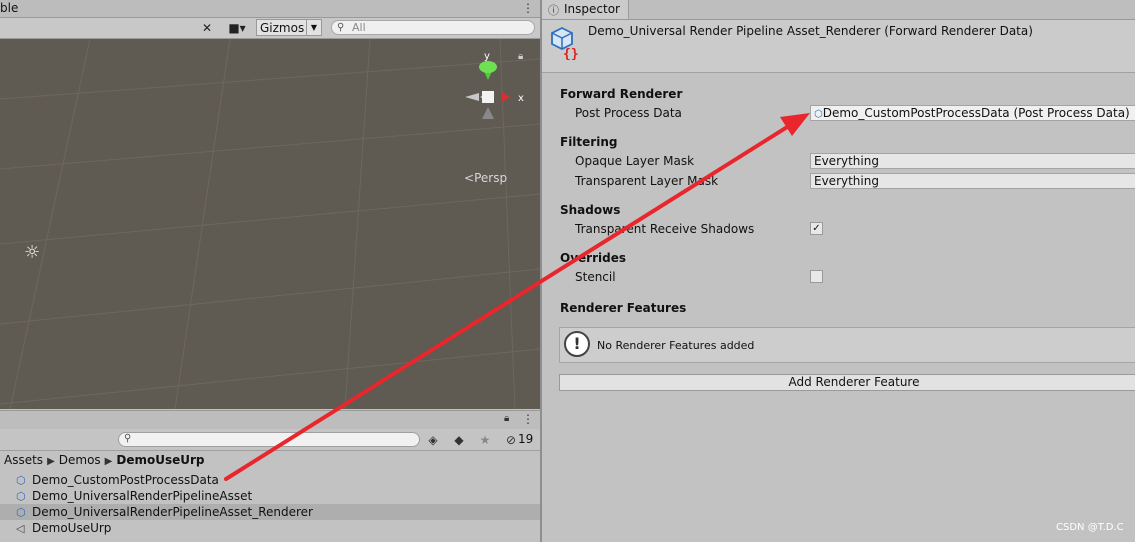 This screenshot has width=1135, height=542. I want to click on project-toolbar: ⚲ ◈ ◆ ★ ⊘ 19, so click(270, 440).